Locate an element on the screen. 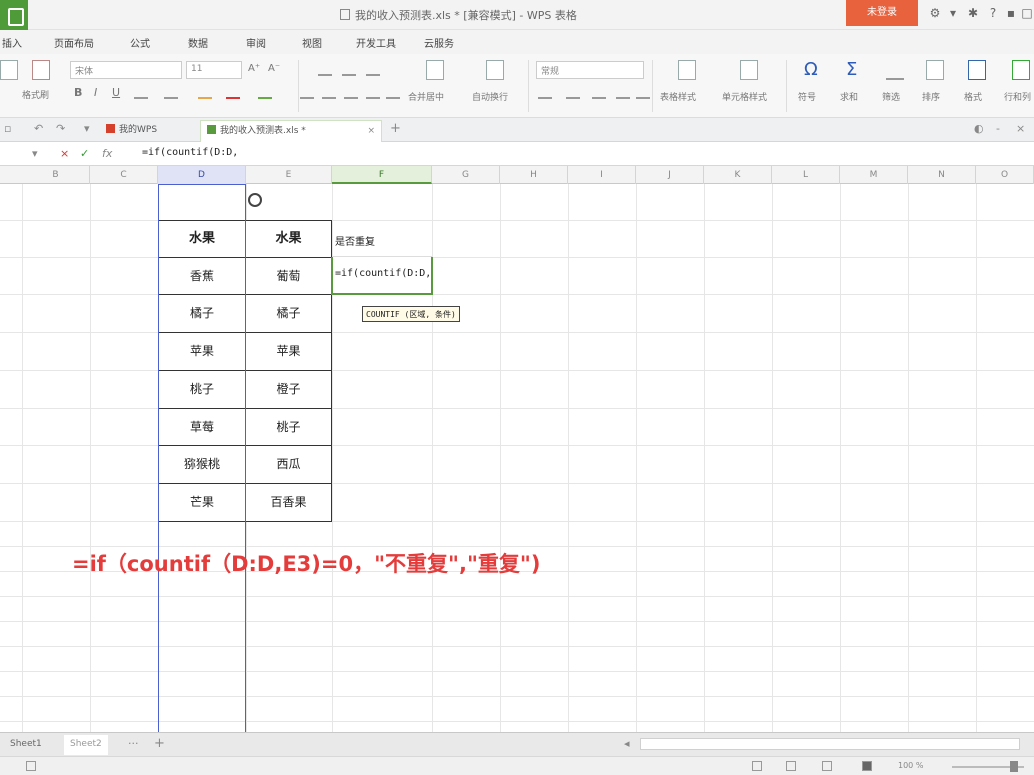 The image size is (1034, 775). wrap-text-button is located at coordinates (495, 73).